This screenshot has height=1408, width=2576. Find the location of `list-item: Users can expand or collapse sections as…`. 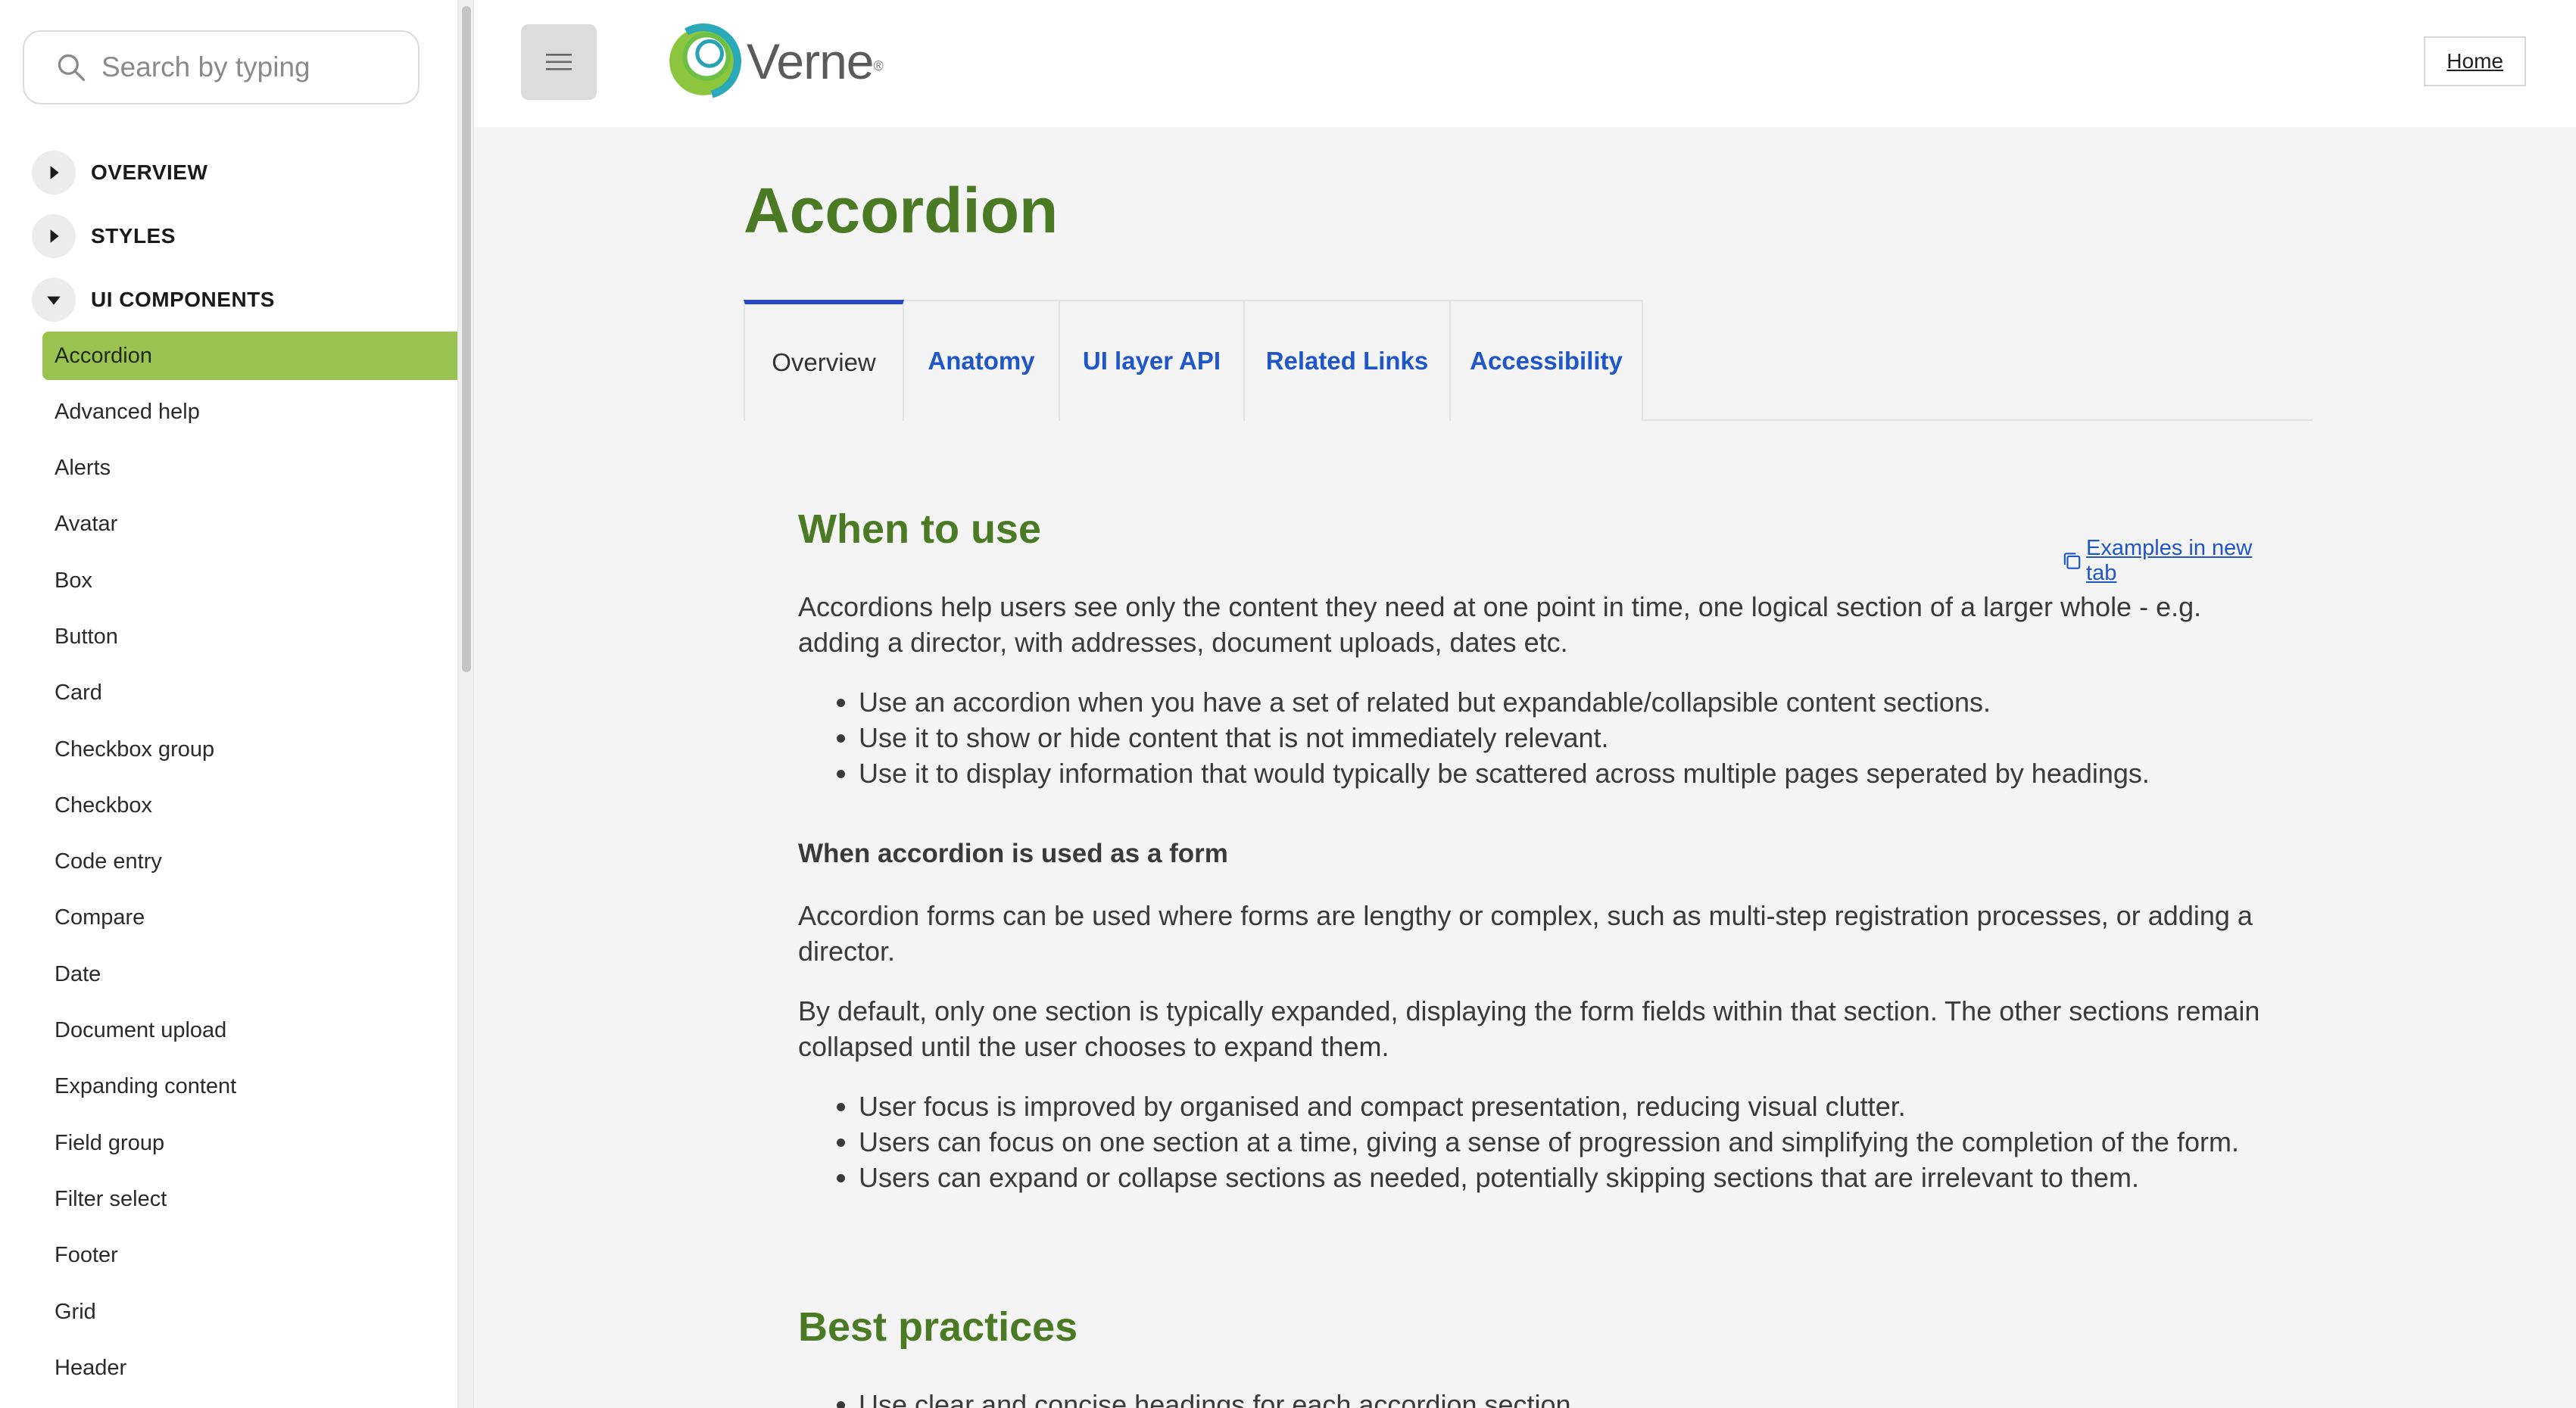

list-item: Users can expand or collapse sections as… is located at coordinates (1570, 1177).